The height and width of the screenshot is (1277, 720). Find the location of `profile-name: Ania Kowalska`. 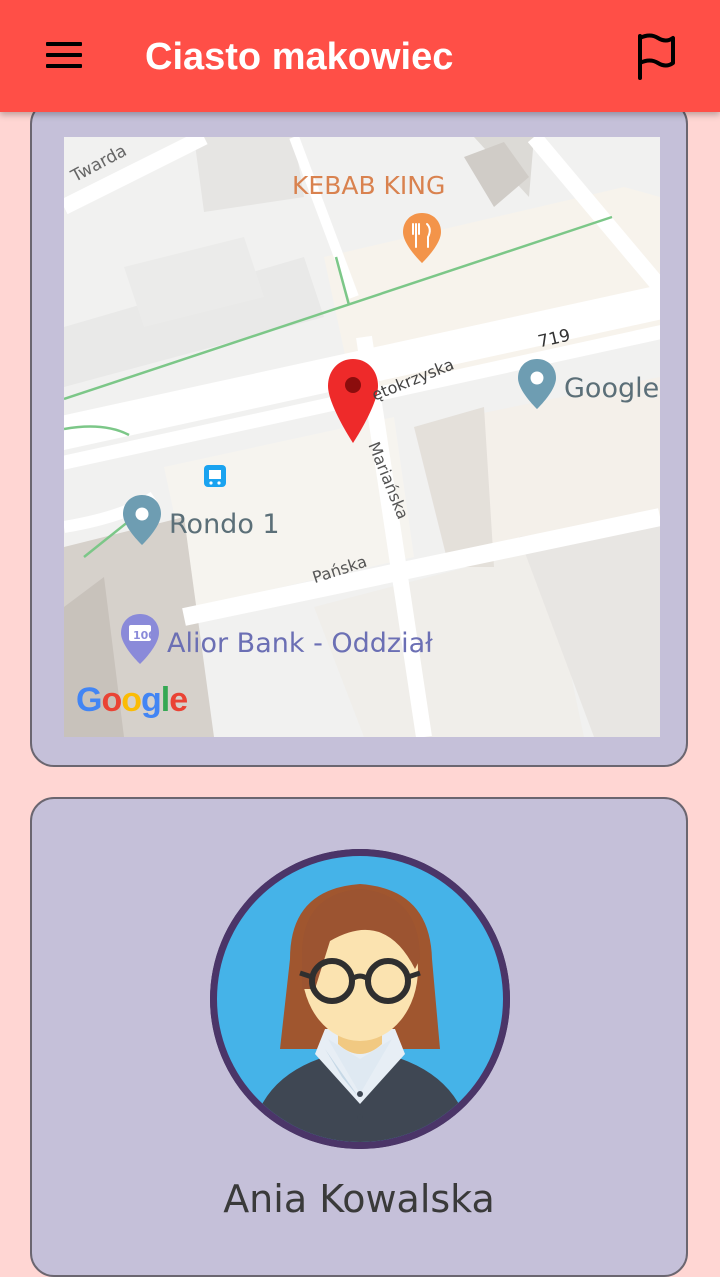

profile-name: Ania Kowalska is located at coordinates (359, 1199).